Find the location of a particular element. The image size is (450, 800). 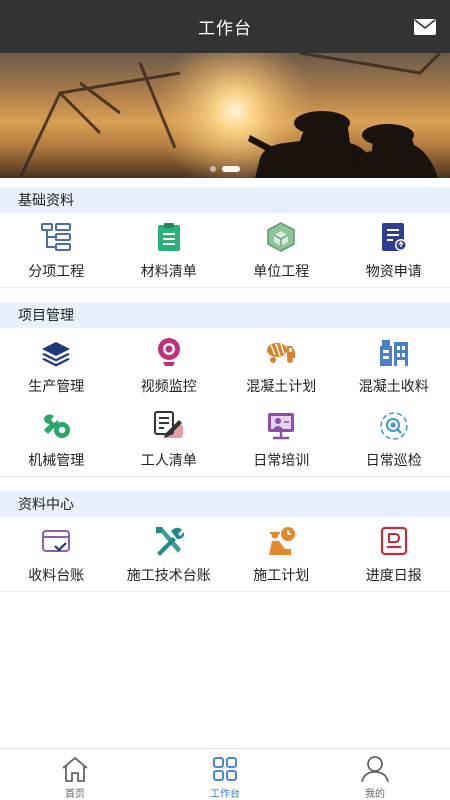

grid-item-daily-training: 日常培训 is located at coordinates (281, 439).